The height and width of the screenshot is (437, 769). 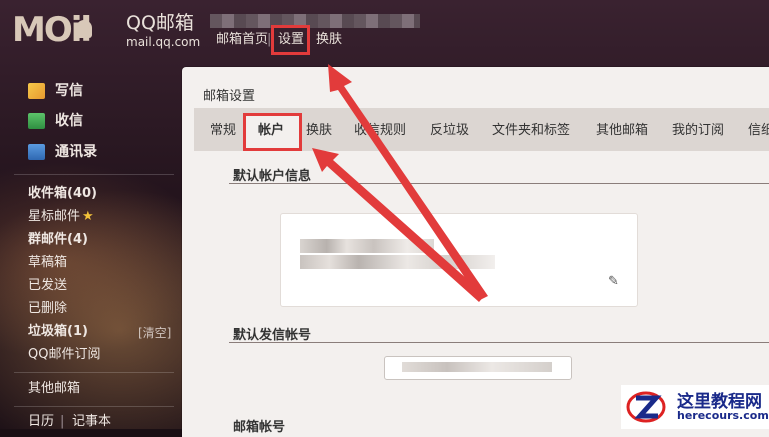 What do you see at coordinates (477, 367) in the screenshot?
I see `sender-account-blurred` at bounding box center [477, 367].